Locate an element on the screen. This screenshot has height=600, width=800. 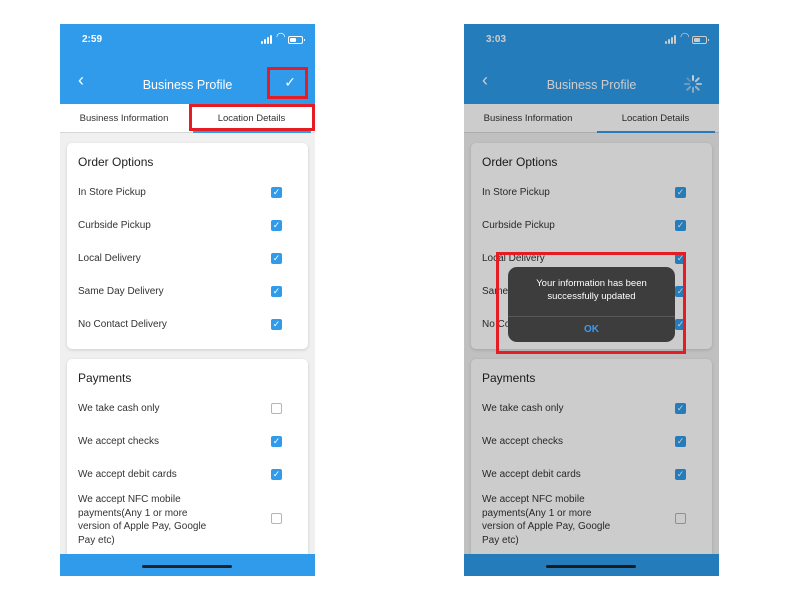
wifi-icon: ◠ is located at coordinates (281, 37).